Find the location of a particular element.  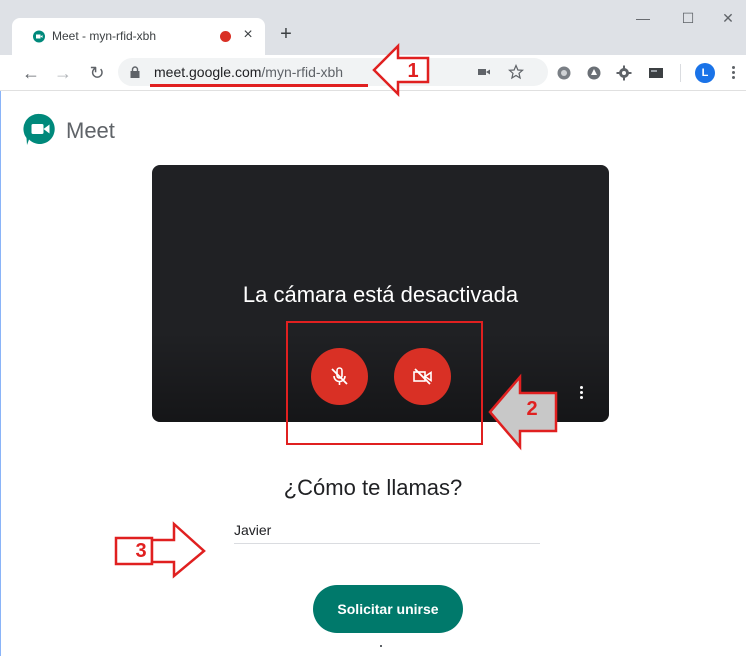

lock-icon is located at coordinates (135, 72).